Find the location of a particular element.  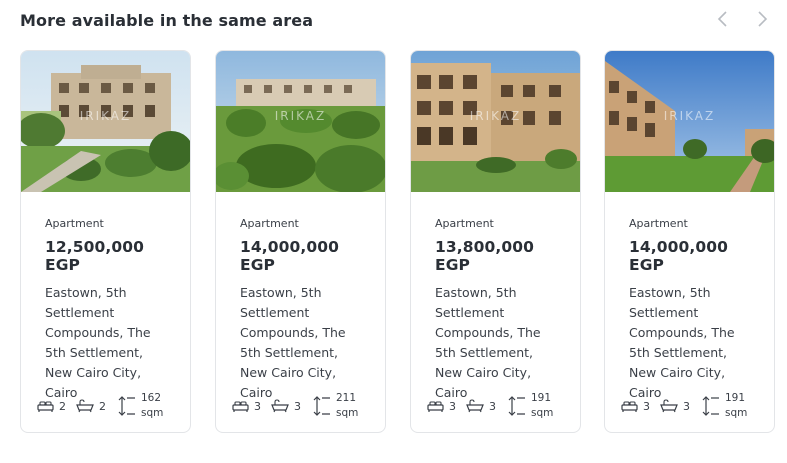

bathrooms-count: 2 is located at coordinates (102, 406).